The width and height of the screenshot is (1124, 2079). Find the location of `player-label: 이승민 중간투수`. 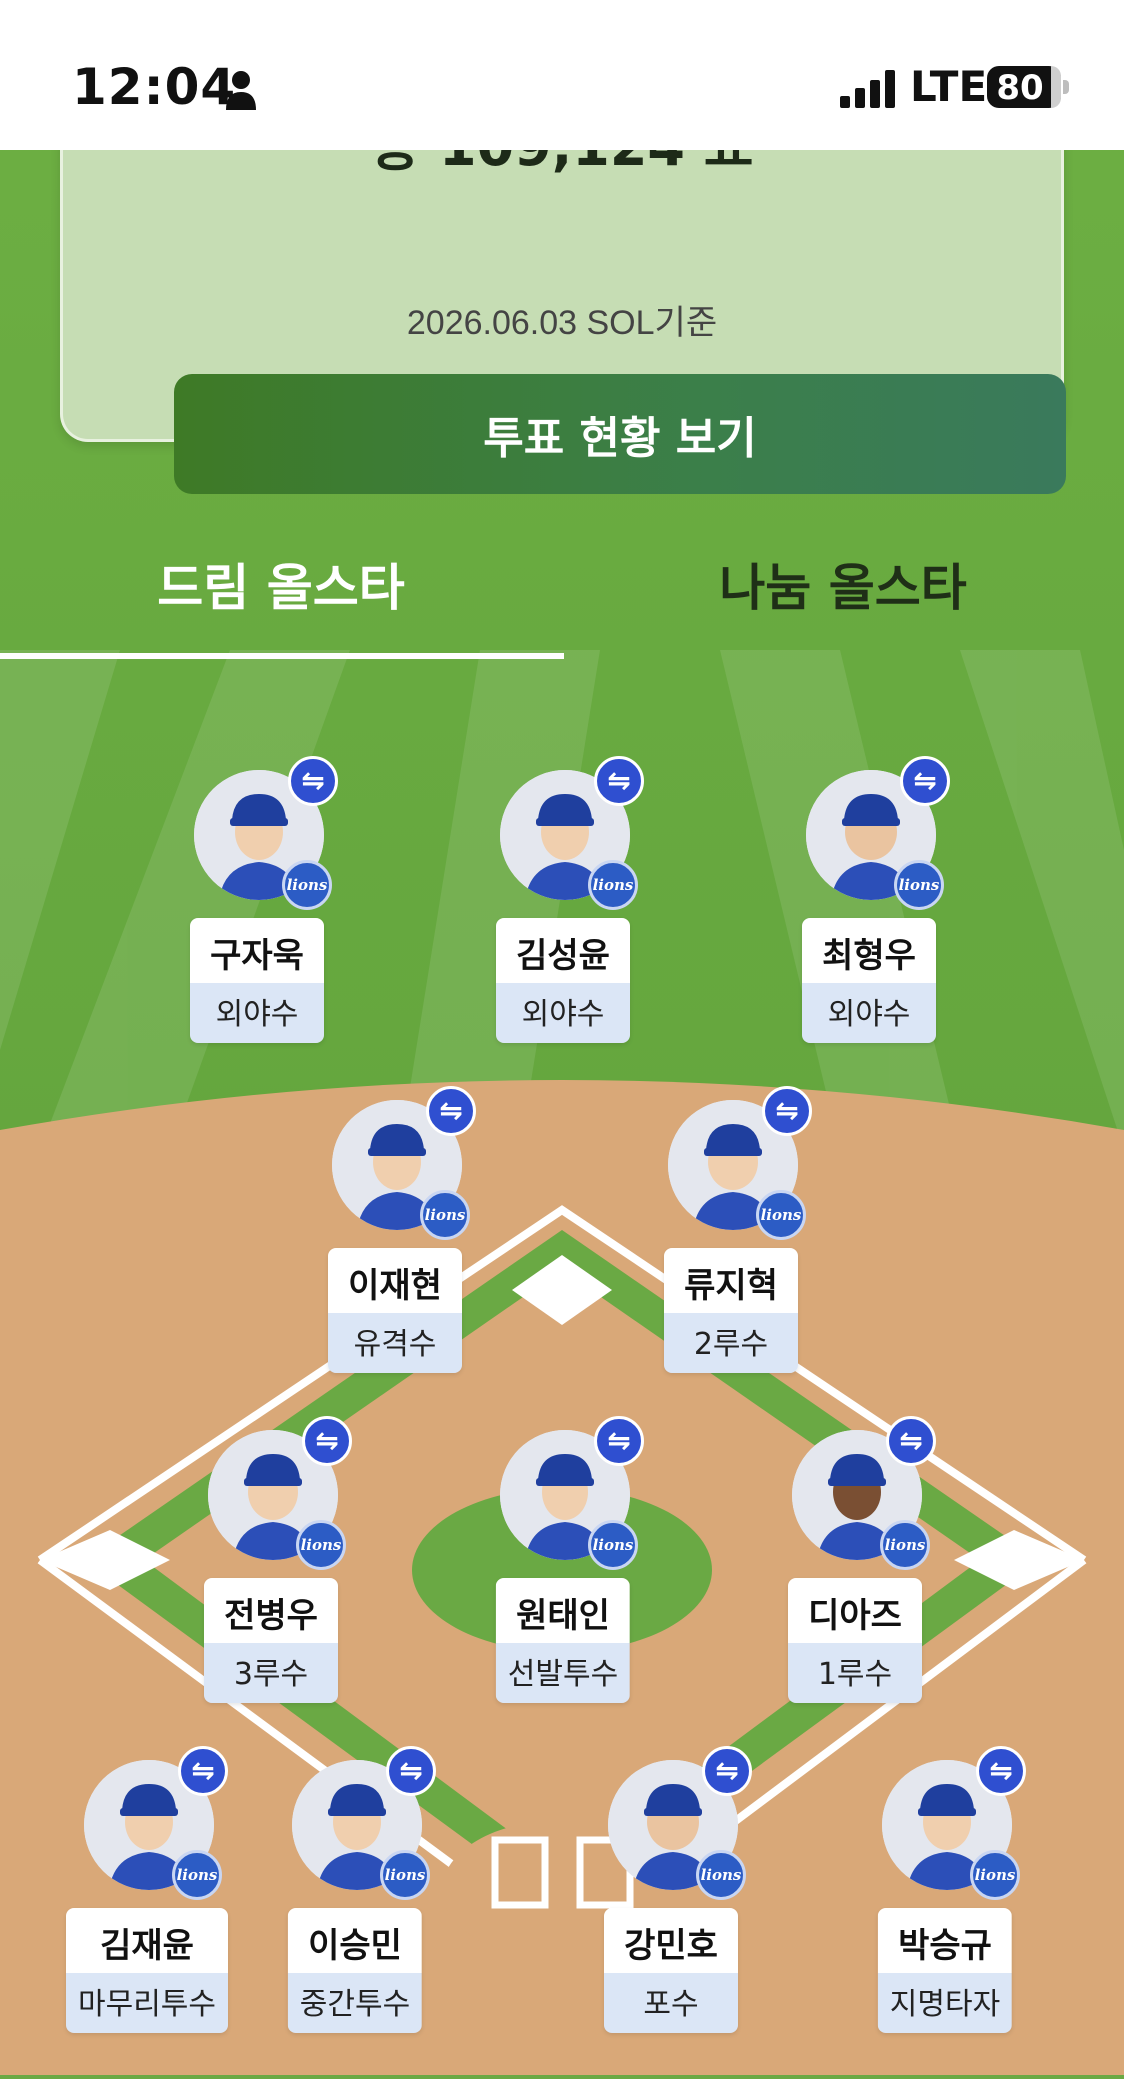

player-label: 이승민 중간투수 is located at coordinates (355, 1970).